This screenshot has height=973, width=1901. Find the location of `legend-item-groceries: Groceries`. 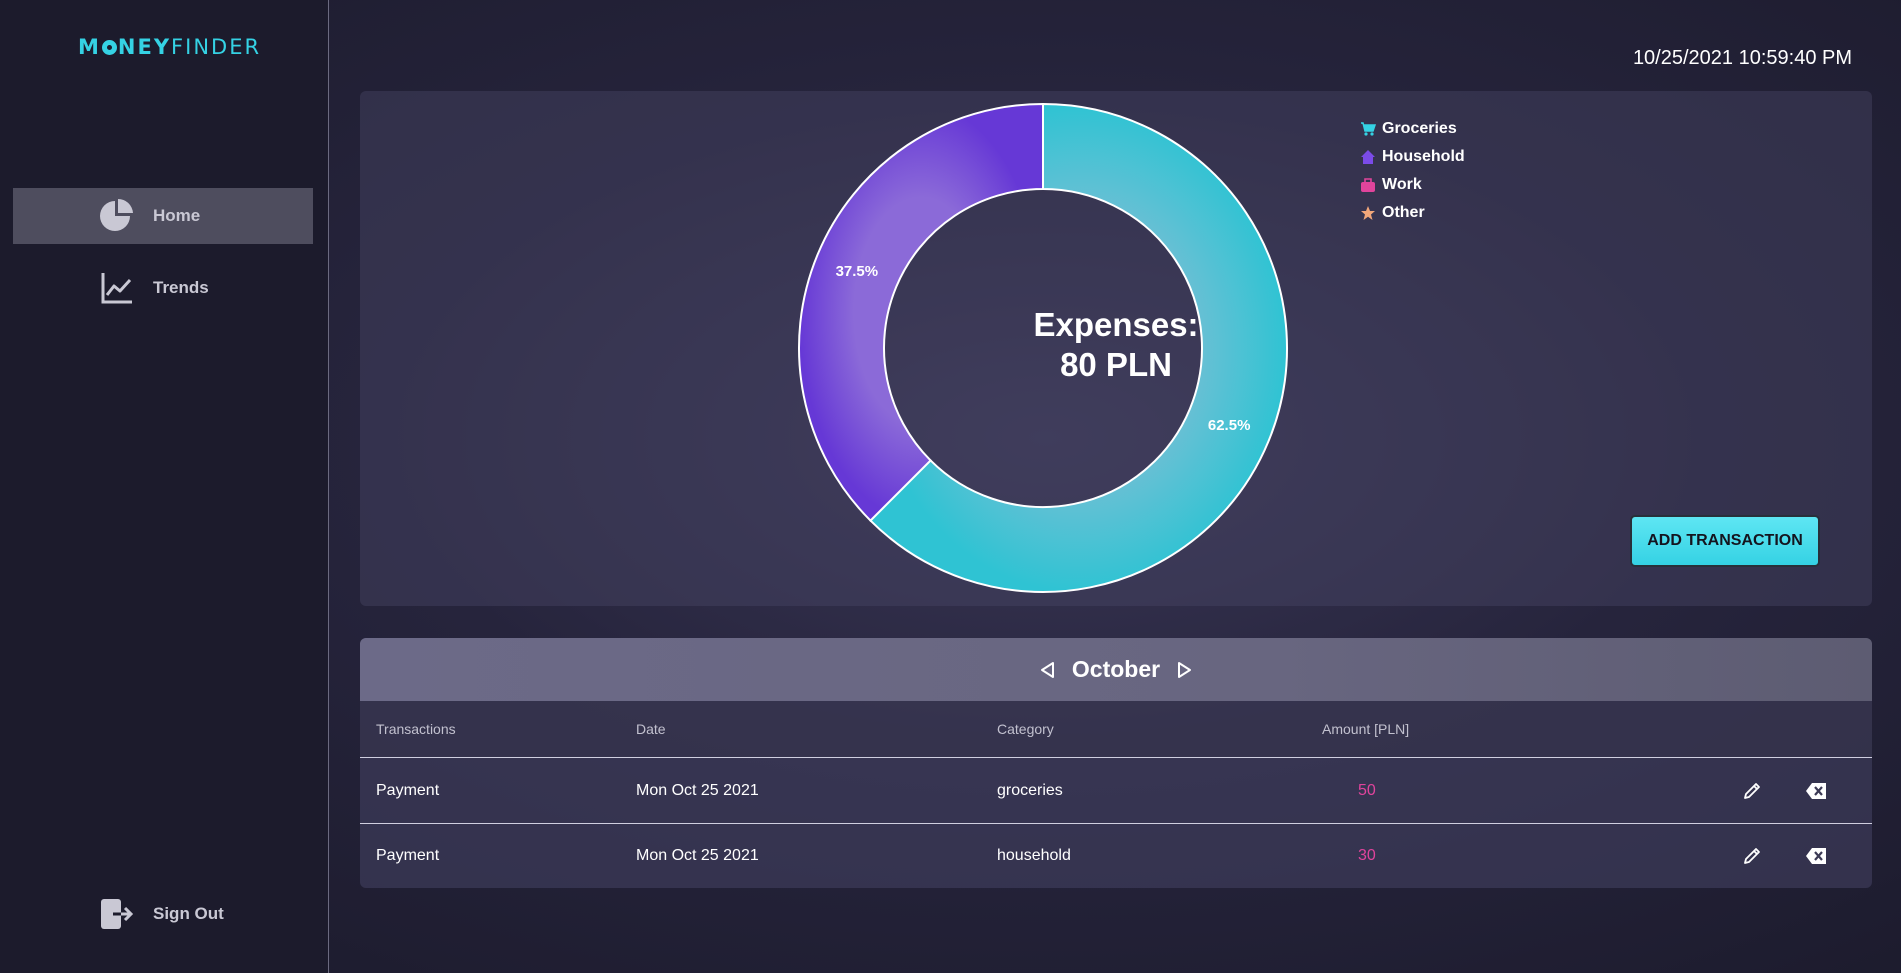

legend-item-groceries: Groceries is located at coordinates (1412, 129).